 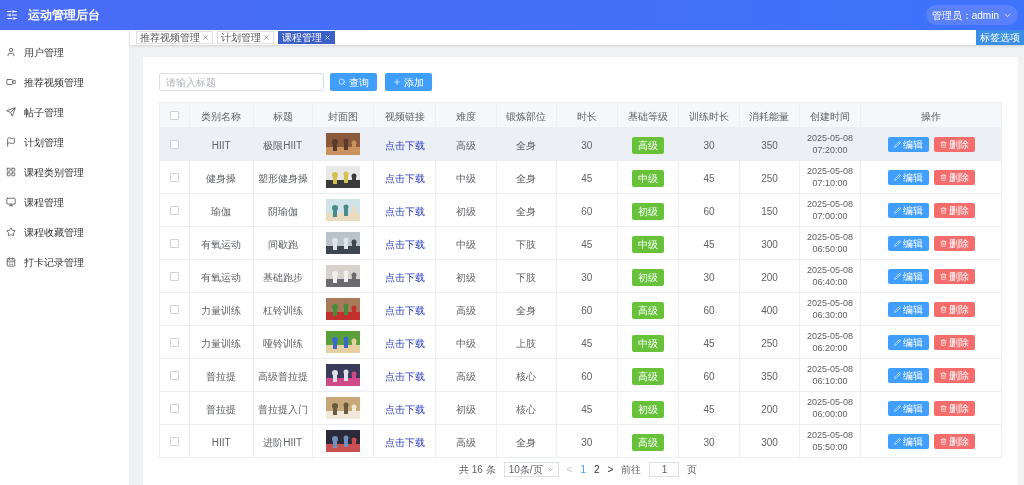 What do you see at coordinates (647, 277) in the screenshot?
I see `level-tag: 初级` at bounding box center [647, 277].